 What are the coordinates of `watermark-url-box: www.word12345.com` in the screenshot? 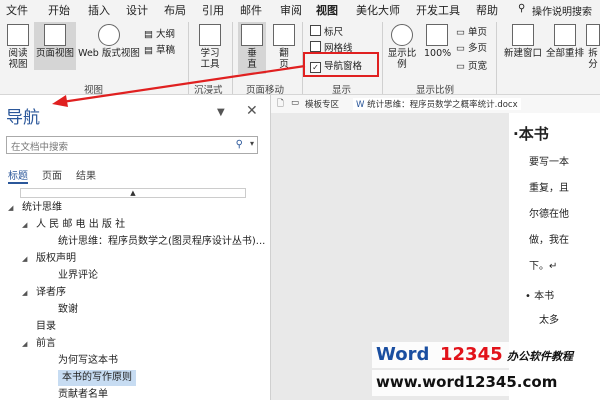 It's located at (486, 383).